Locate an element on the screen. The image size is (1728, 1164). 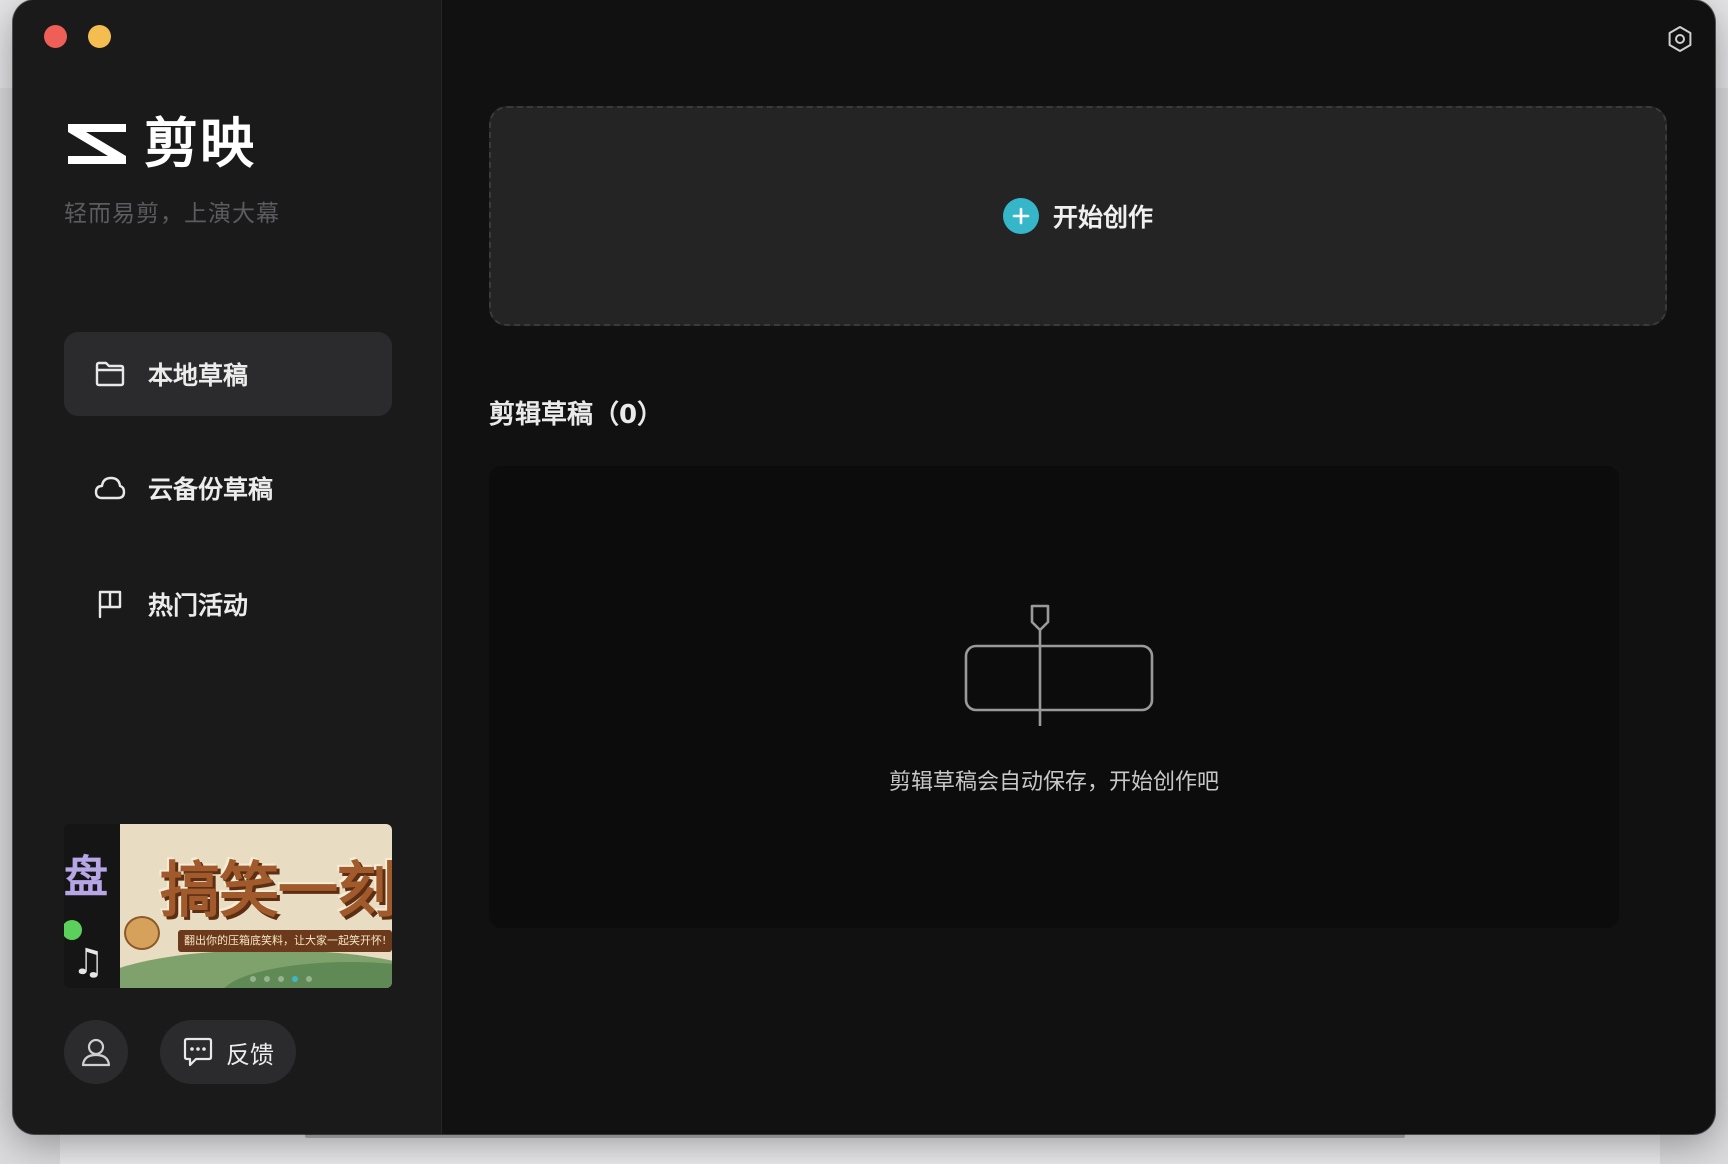
app-name: 剪映 is located at coordinates (200, 143).